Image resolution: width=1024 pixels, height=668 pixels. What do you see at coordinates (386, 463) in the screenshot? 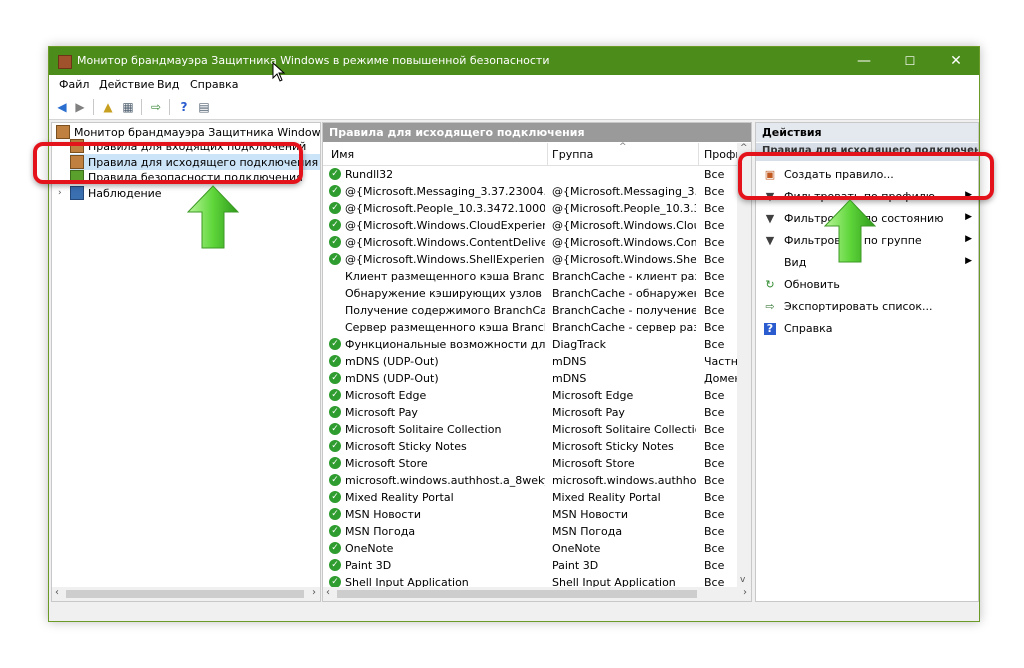
I see `rule-name: Microsoft Store` at bounding box center [386, 463].